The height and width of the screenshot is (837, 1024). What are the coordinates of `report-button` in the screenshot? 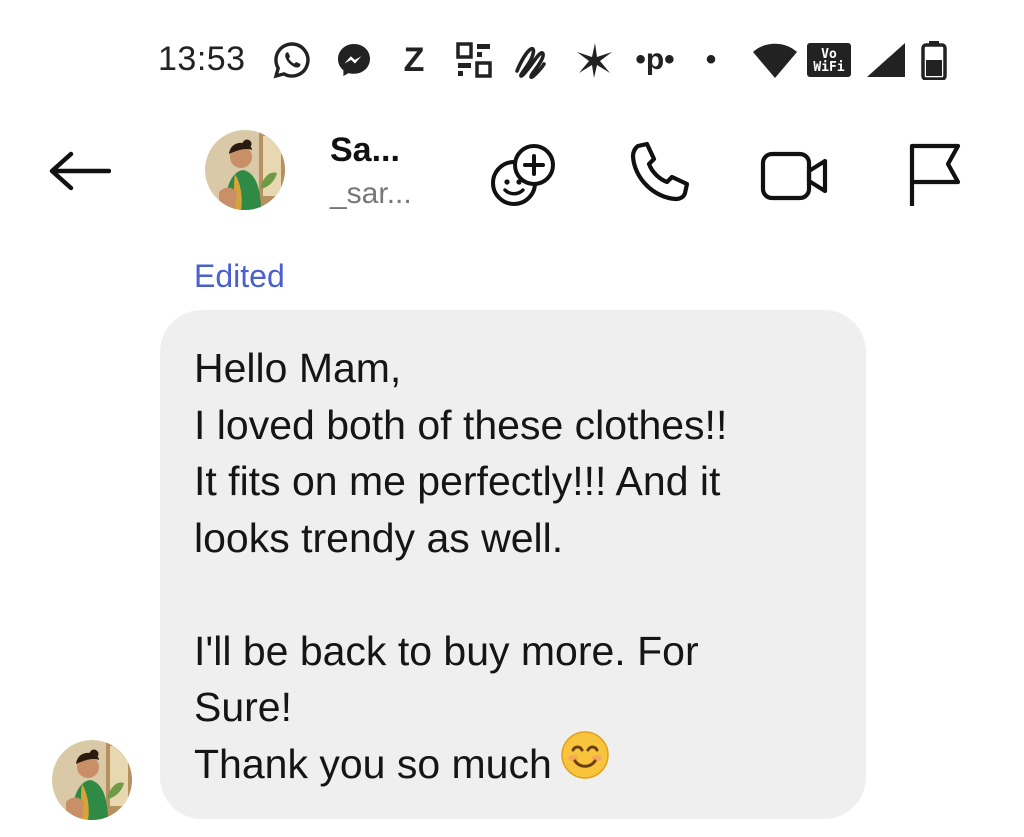 It's located at (933, 175).